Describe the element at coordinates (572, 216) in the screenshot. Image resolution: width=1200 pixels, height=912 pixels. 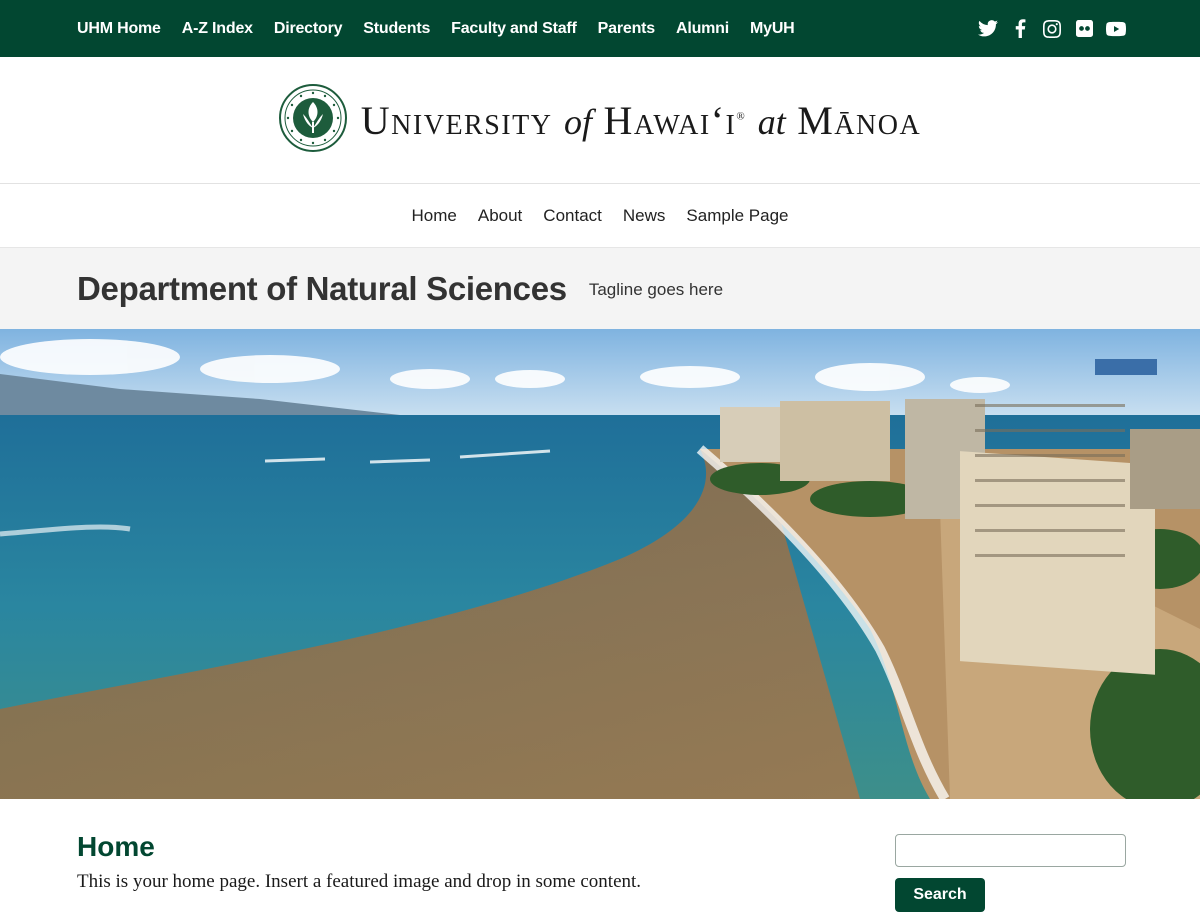
I see `nav-item-contact: Contact` at that location.